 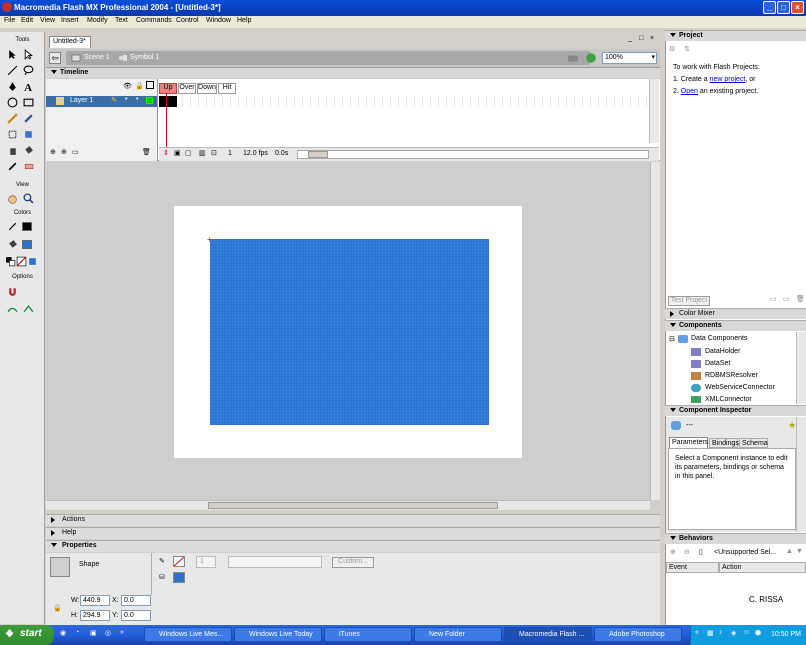 What do you see at coordinates (28, 70) in the screenshot?
I see `lasso-tool-icon` at bounding box center [28, 70].